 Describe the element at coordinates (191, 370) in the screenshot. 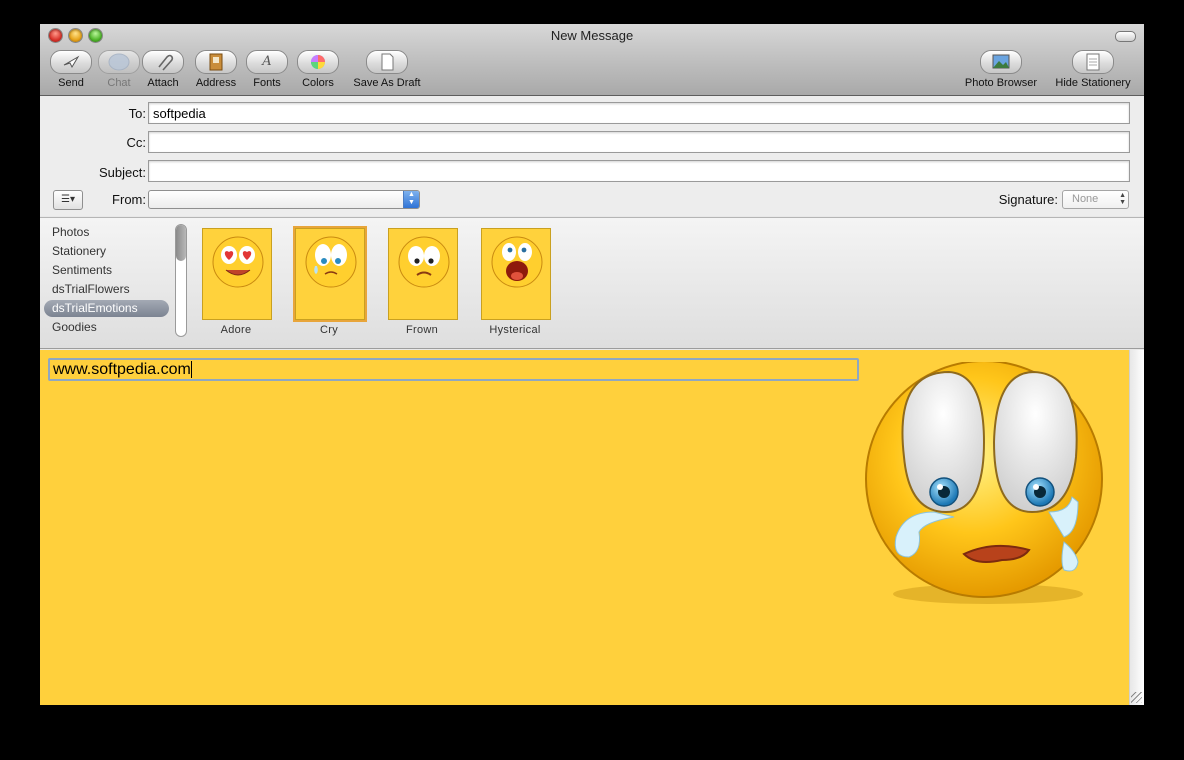

I see `text-caret` at that location.